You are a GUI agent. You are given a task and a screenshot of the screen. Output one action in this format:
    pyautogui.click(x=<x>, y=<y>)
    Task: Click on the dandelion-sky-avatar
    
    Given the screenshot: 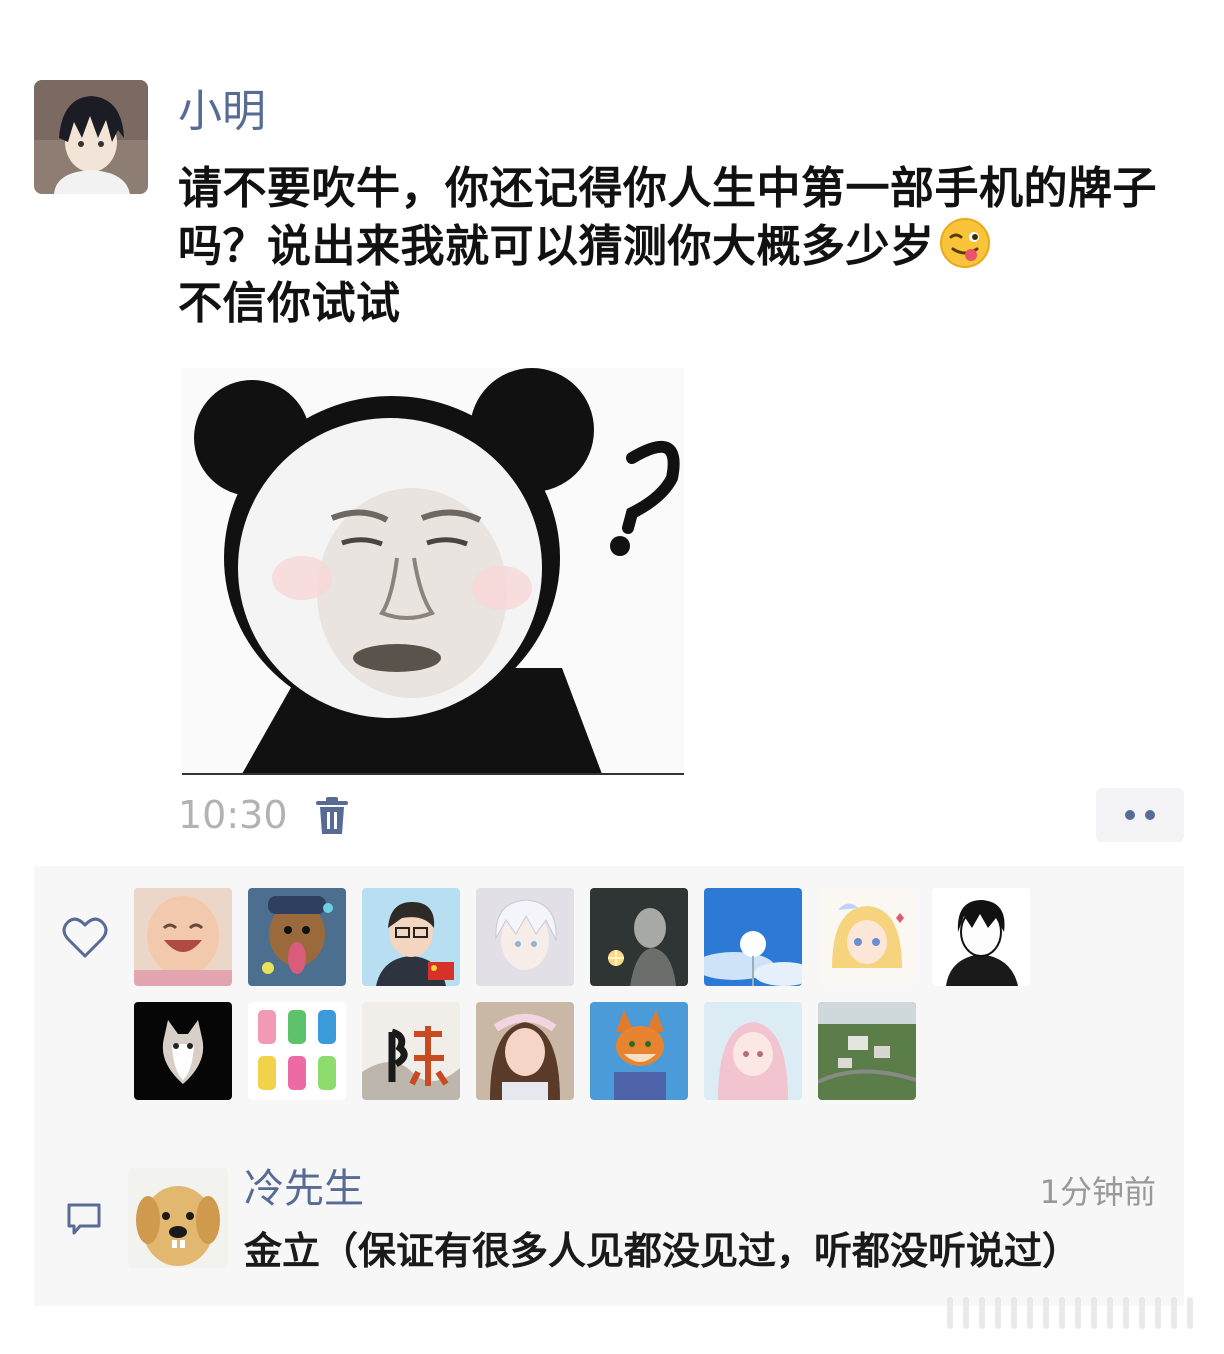 What is the action you would take?
    pyautogui.click(x=753, y=937)
    